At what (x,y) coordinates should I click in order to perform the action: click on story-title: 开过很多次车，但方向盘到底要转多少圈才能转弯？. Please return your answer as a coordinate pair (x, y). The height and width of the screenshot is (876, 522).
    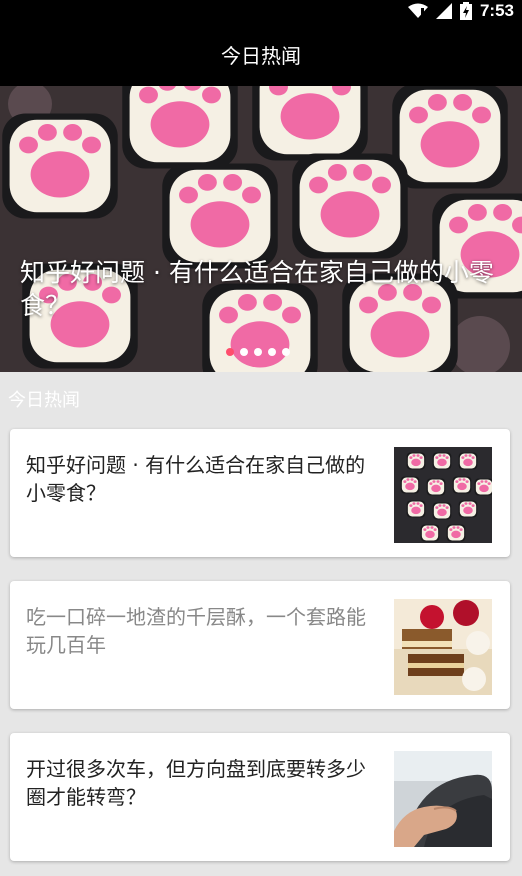
    Looking at the image, I should click on (196, 783).